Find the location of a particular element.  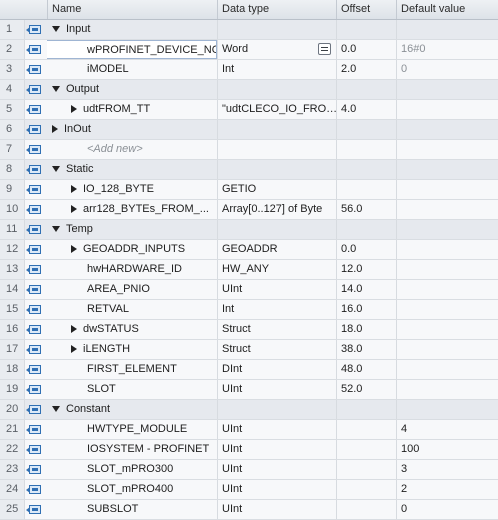

default-value-cell: 100 is located at coordinates (447, 449).